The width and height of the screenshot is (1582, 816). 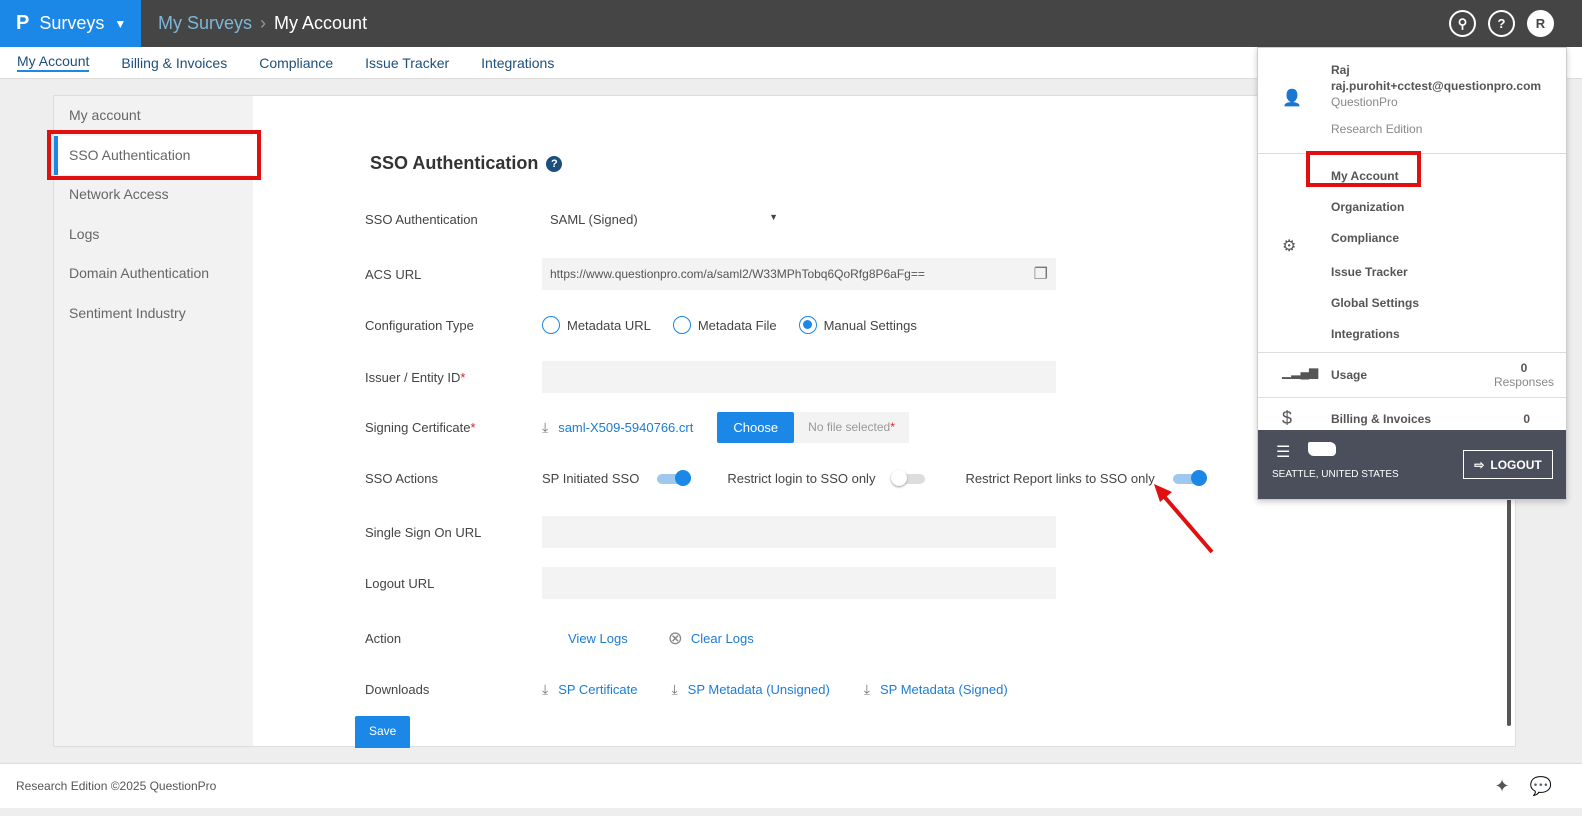 I want to click on tab-billing: Billing & Invoices, so click(x=174, y=63).